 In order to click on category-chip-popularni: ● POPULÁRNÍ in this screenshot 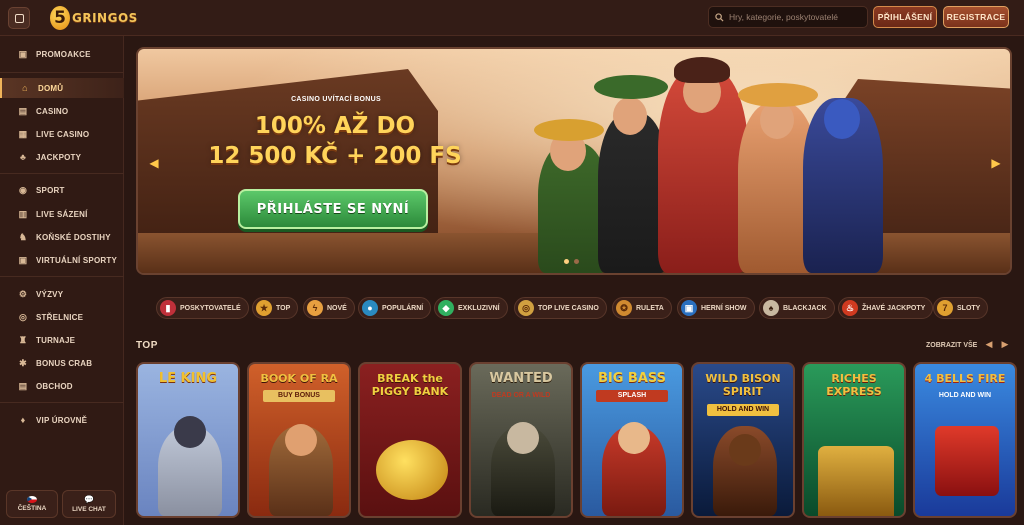, I will do `click(395, 308)`.